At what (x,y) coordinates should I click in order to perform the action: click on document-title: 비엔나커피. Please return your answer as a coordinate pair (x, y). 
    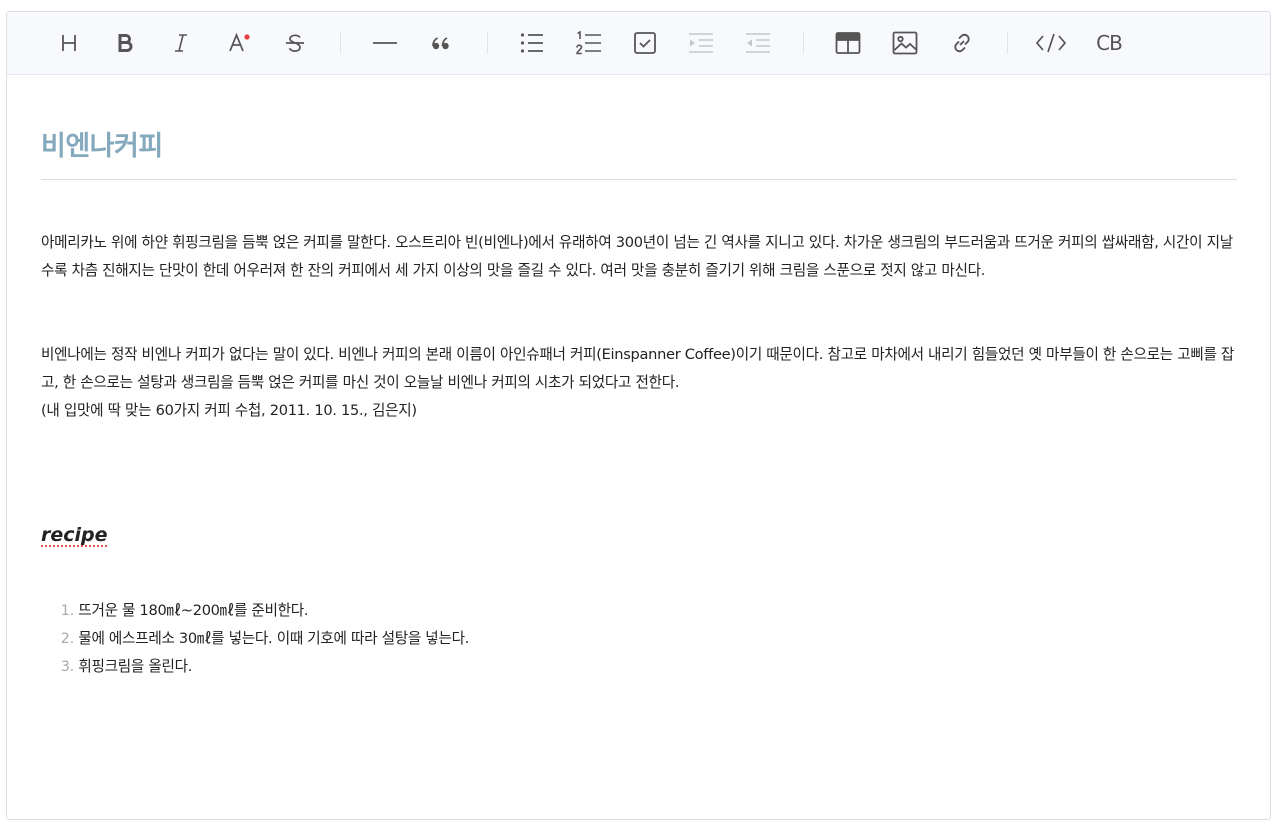
    Looking at the image, I should click on (639, 154).